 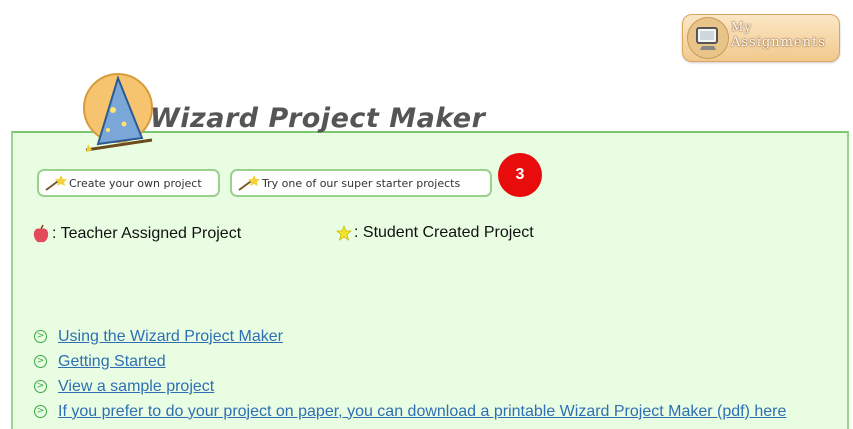 What do you see at coordinates (147, 233) in the screenshot?
I see `legend-teacher-label: : Teacher Assigned Project` at bounding box center [147, 233].